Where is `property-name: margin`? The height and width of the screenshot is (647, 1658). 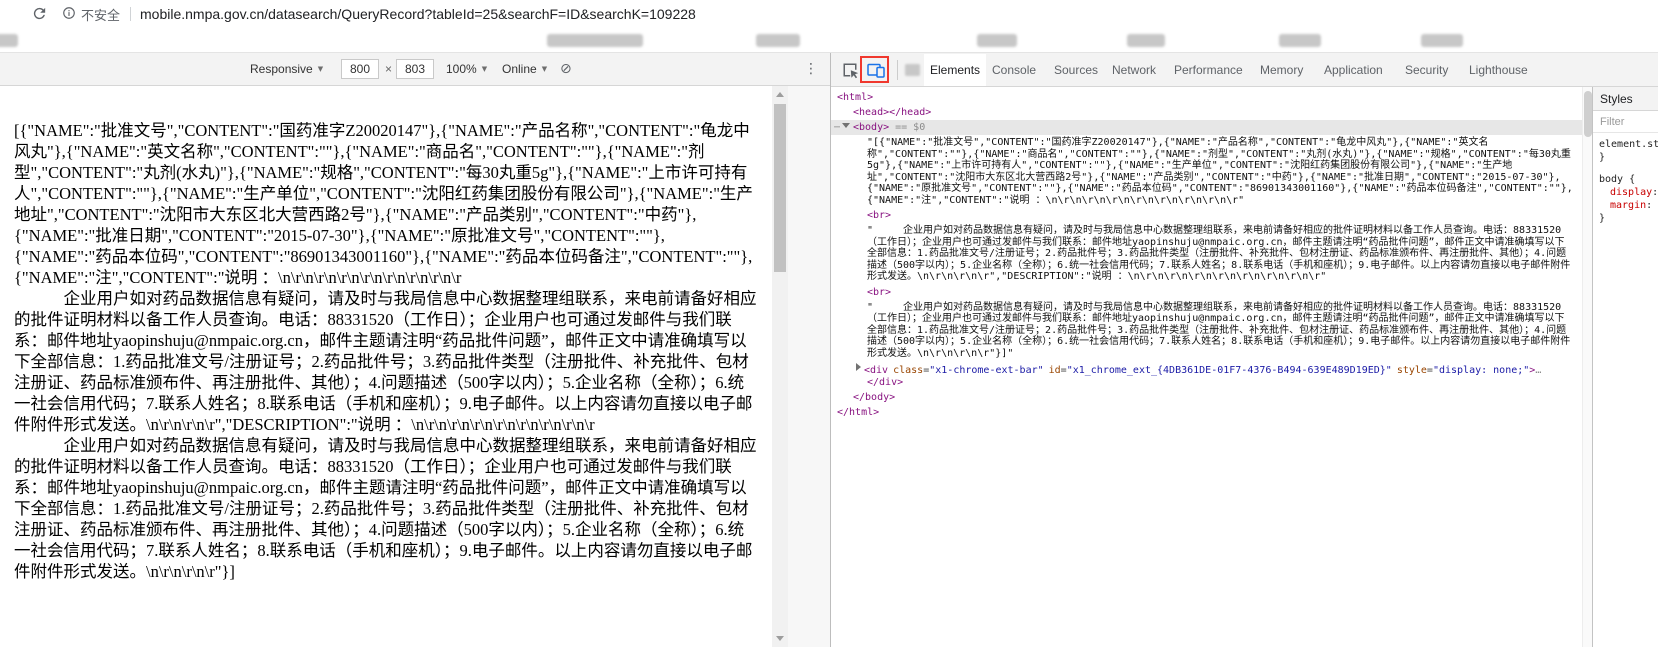 property-name: margin is located at coordinates (1628, 205).